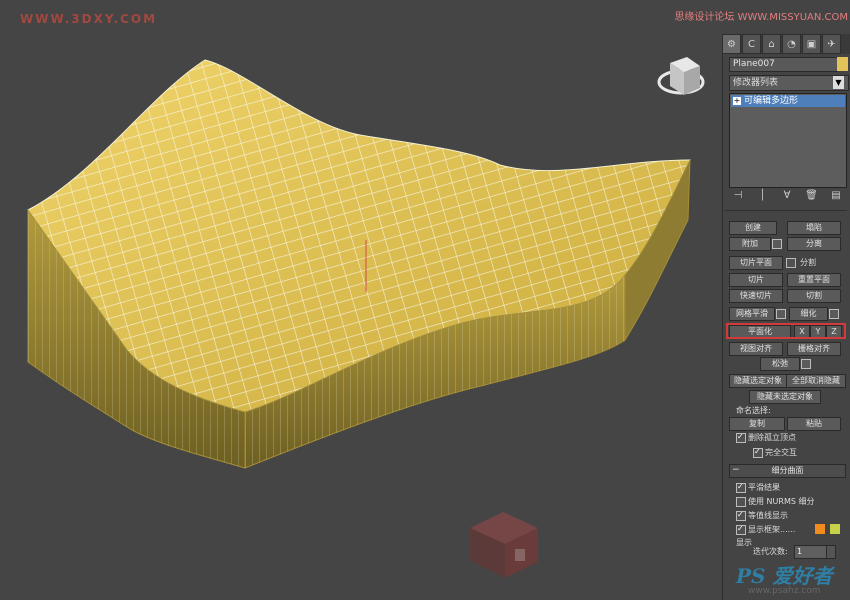 Image resolution: width=850 pixels, height=600 pixels. What do you see at coordinates (771, 101) in the screenshot?
I see `stack-item-label: 可编辑多边形` at bounding box center [771, 101].